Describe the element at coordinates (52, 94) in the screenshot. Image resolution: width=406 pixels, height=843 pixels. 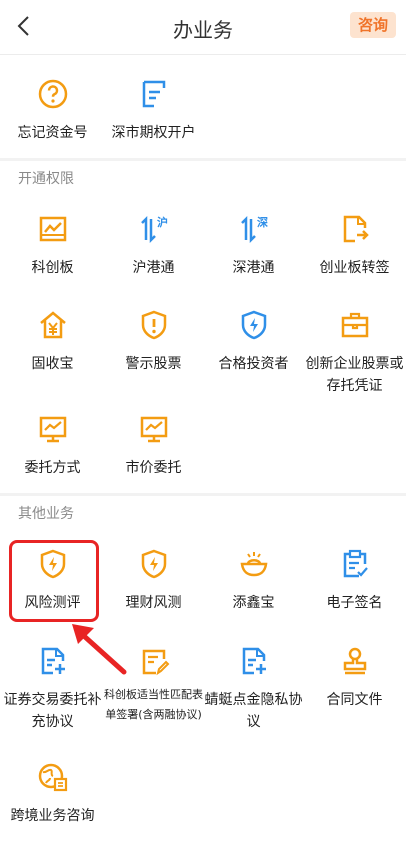
I see `question-circle-icon` at that location.